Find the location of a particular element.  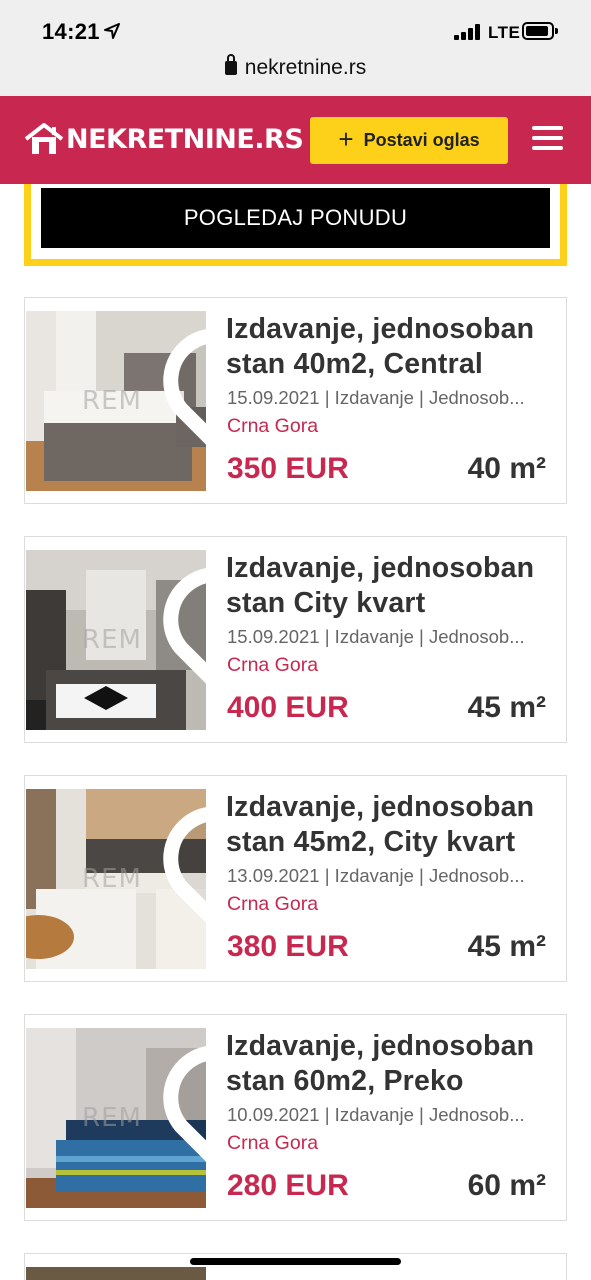

url-text: nekretnine.rs is located at coordinates (305, 67).